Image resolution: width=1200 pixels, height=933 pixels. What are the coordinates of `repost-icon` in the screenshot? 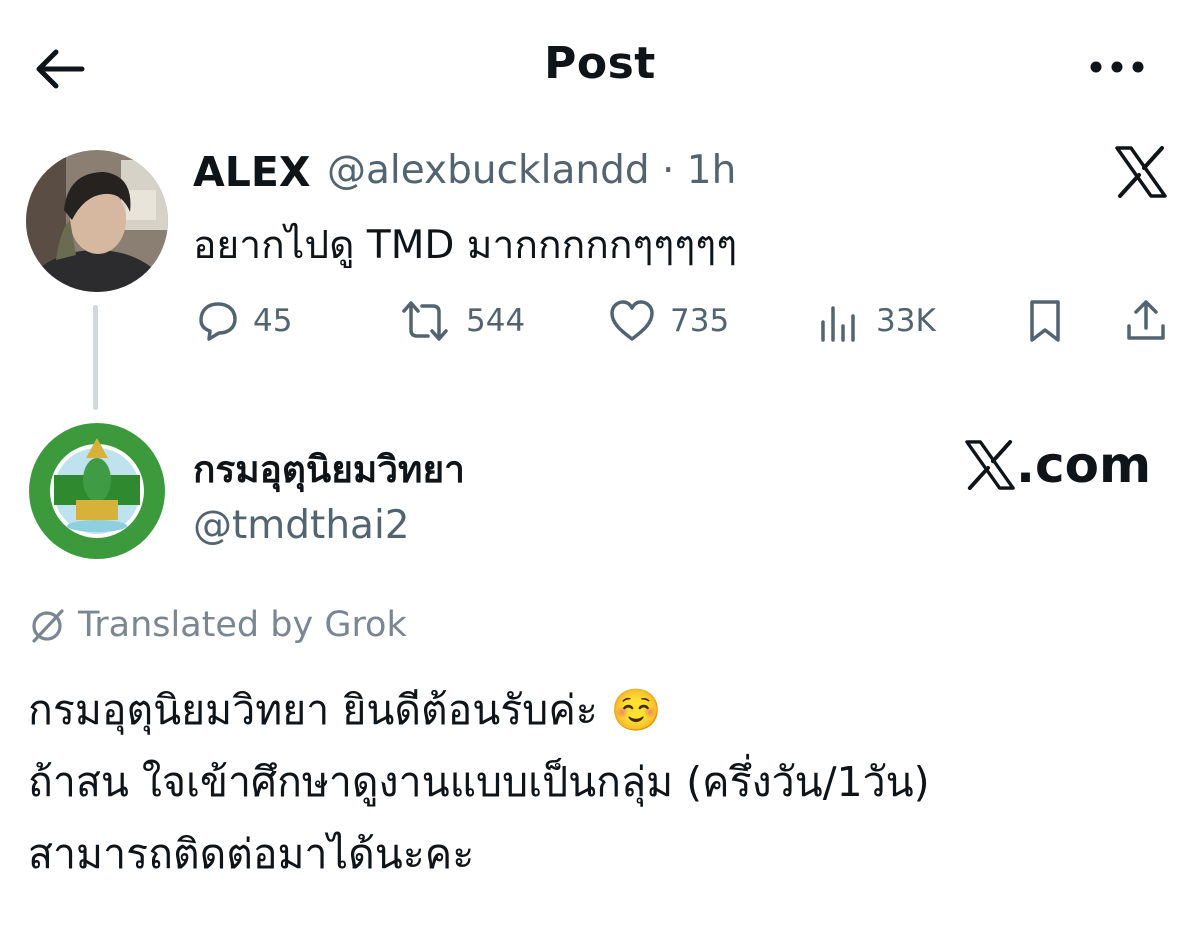 It's located at (425, 321).